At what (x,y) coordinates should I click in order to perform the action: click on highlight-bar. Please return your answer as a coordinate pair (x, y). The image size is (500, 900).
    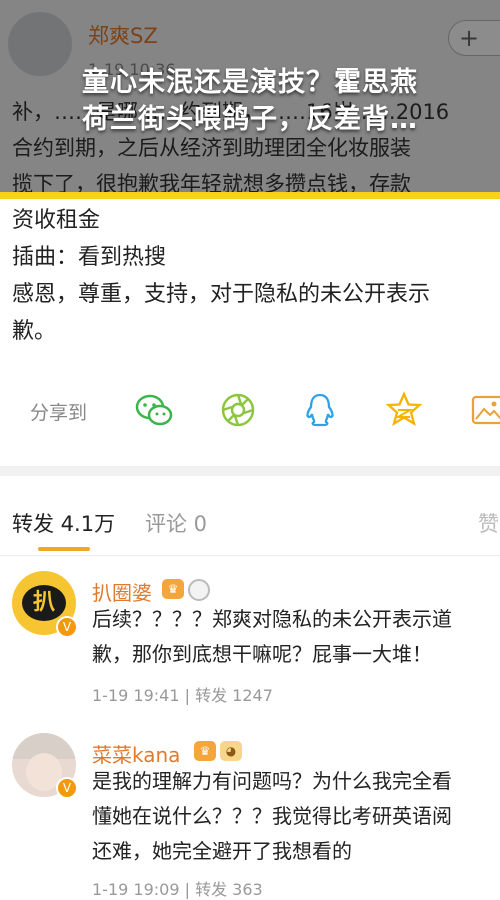
    Looking at the image, I should click on (250, 195).